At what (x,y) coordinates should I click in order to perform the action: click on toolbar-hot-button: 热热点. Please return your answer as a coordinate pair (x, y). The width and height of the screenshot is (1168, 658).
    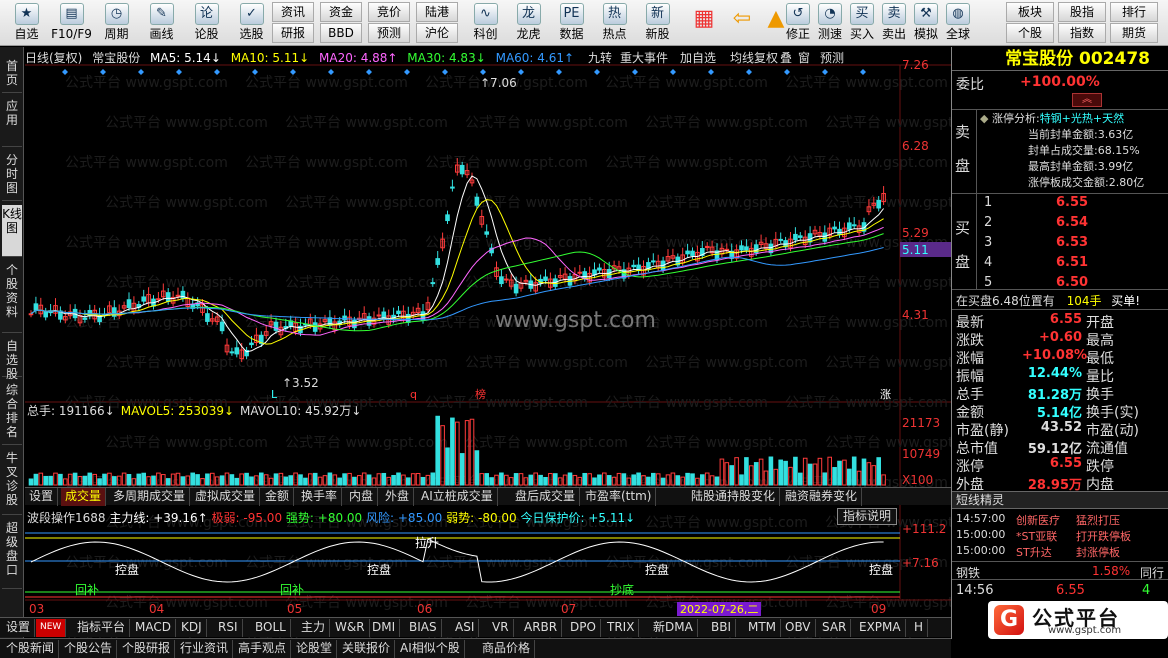
    Looking at the image, I should click on (614, 23).